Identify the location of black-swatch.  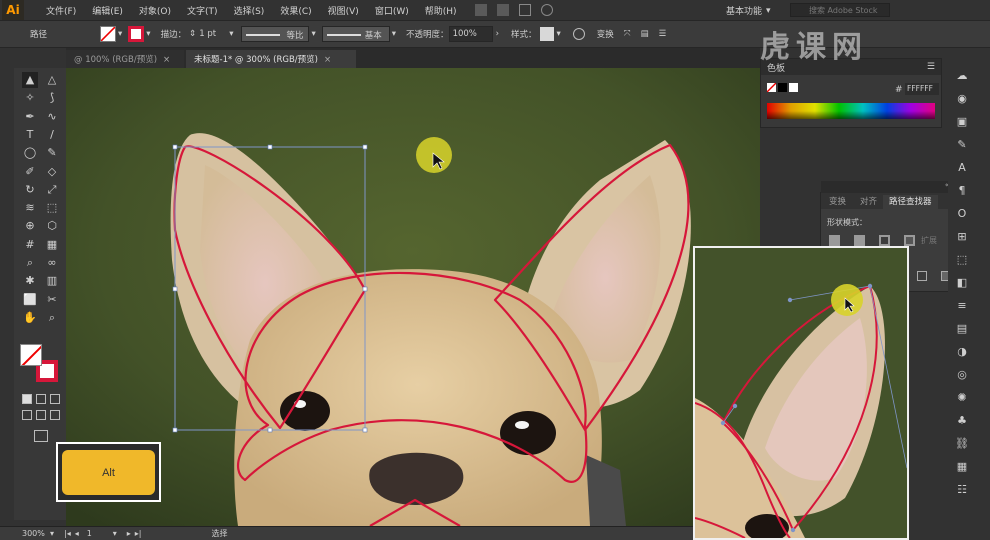
(782, 87).